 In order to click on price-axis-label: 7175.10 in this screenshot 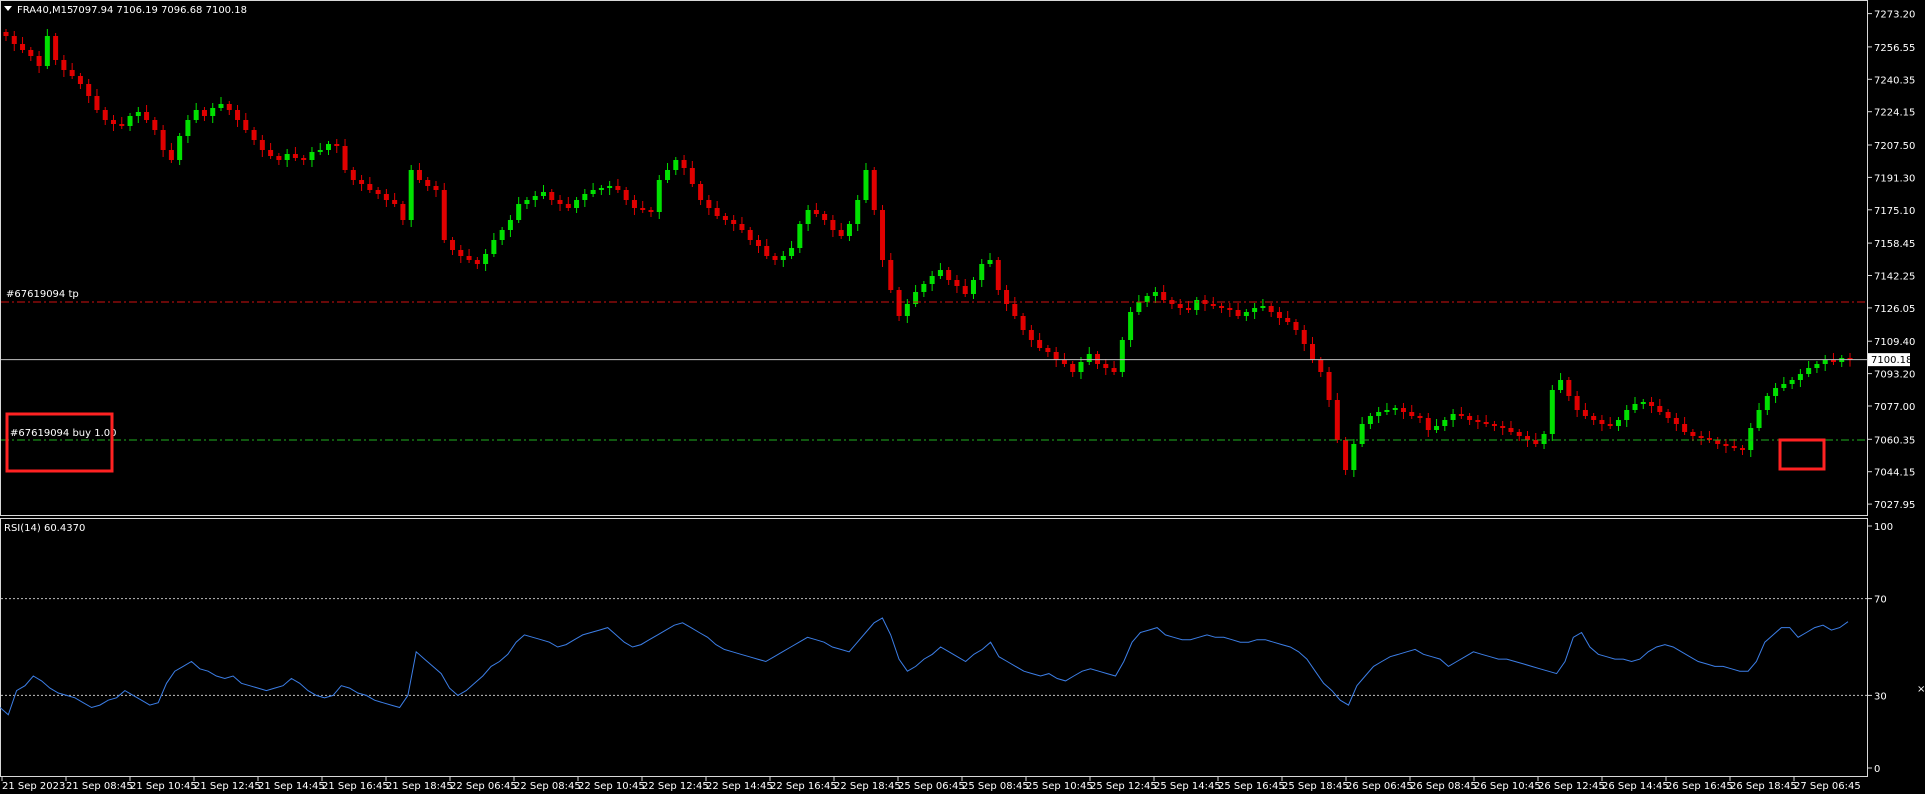, I will do `click(1894, 211)`.